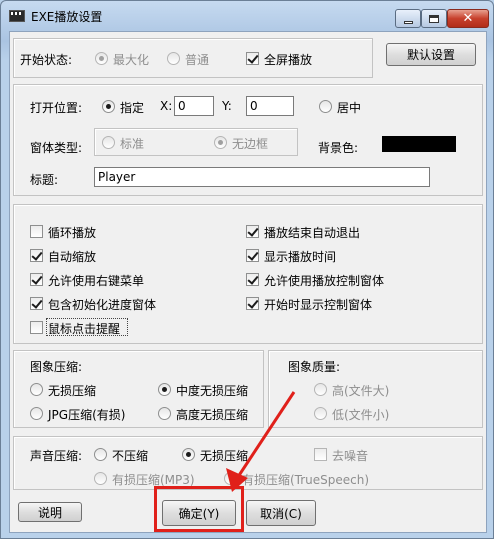  What do you see at coordinates (102, 305) in the screenshot?
I see `init-progress-label: 包含初始化进度窗体` at bounding box center [102, 305].